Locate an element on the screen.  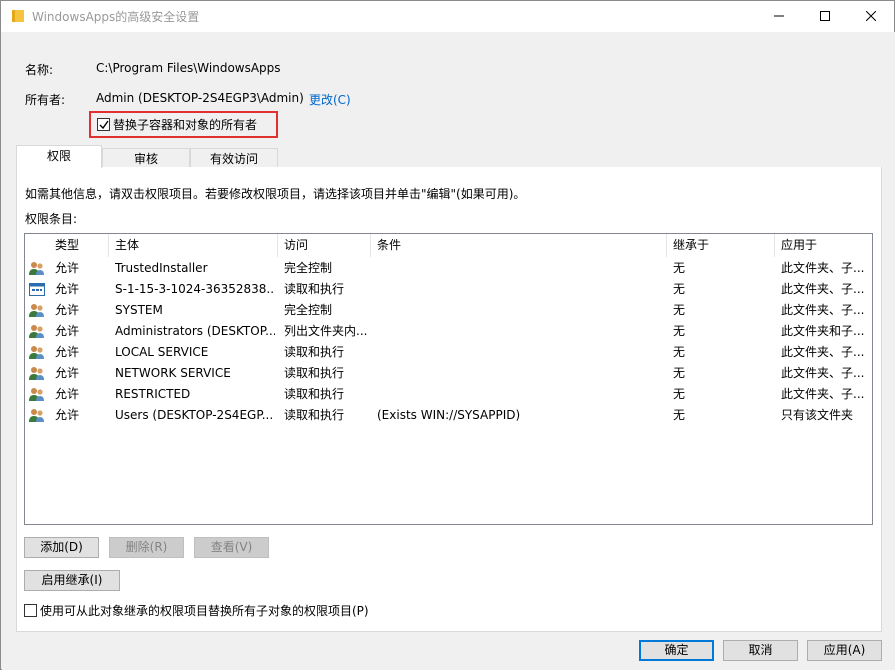
view-button: 查看(V) is located at coordinates (231, 547).